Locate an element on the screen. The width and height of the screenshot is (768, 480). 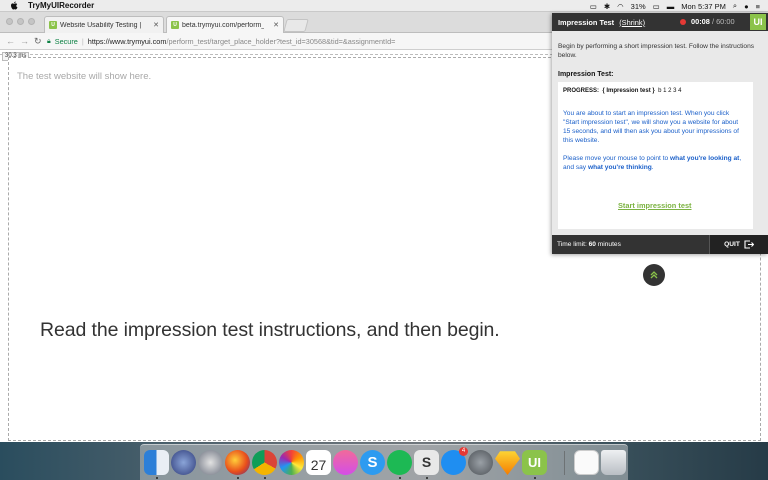
progress-label: PROGRESS: is located at coordinates (581, 91).